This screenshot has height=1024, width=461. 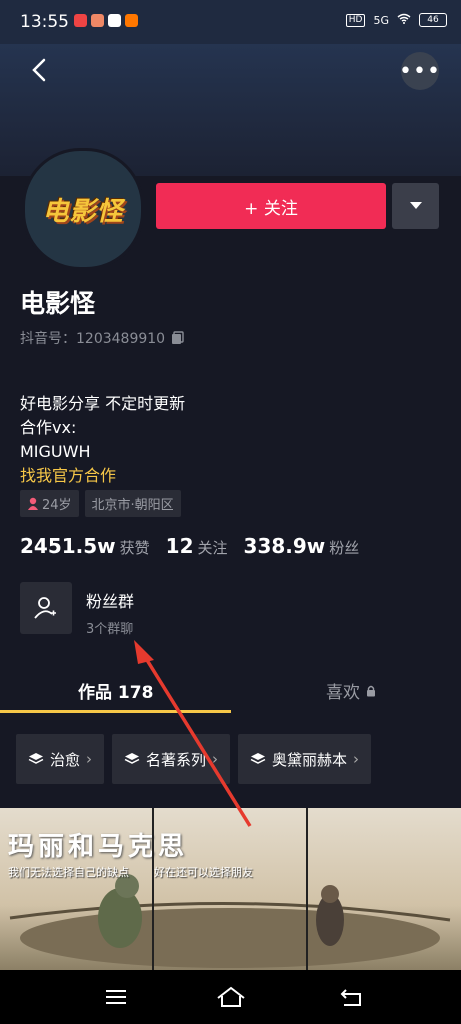 I want to click on collection-list: 治愈 › 名著系列 › 奥黛丽赫本 ›, so click(x=194, y=759).